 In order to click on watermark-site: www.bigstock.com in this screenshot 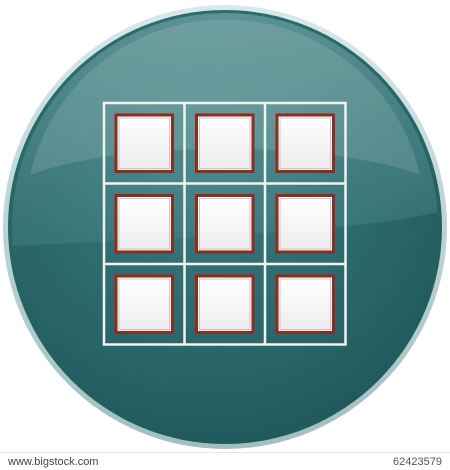, I will do `click(53, 461)`.